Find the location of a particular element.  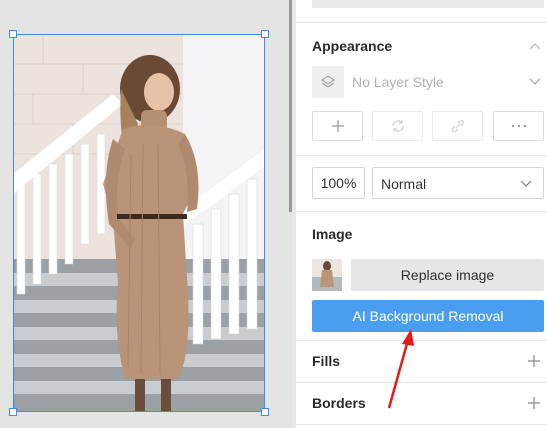

image-thumbnail is located at coordinates (327, 275).